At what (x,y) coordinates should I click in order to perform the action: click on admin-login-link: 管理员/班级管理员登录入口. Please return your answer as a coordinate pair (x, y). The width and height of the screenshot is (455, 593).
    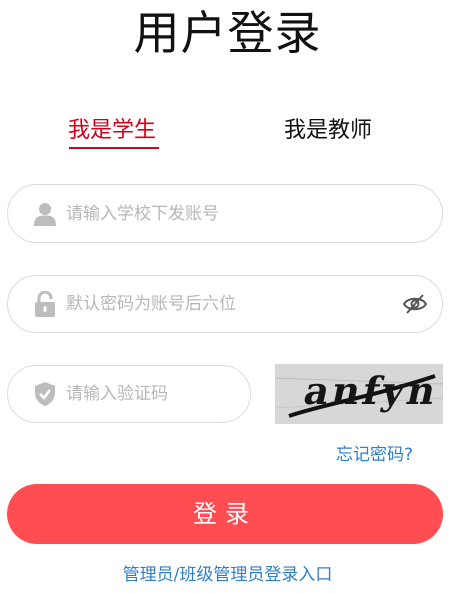
    Looking at the image, I should click on (227, 575).